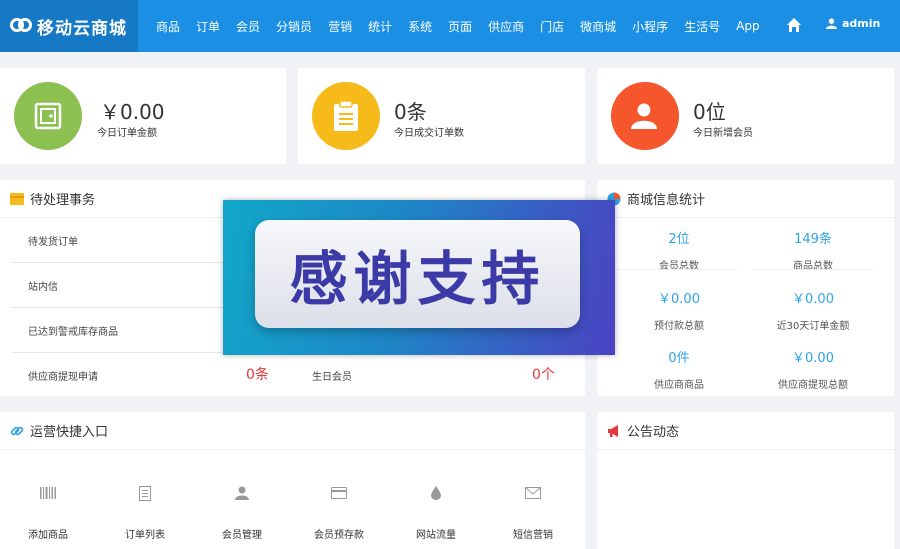  I want to click on barcode-icon, so click(48, 493).